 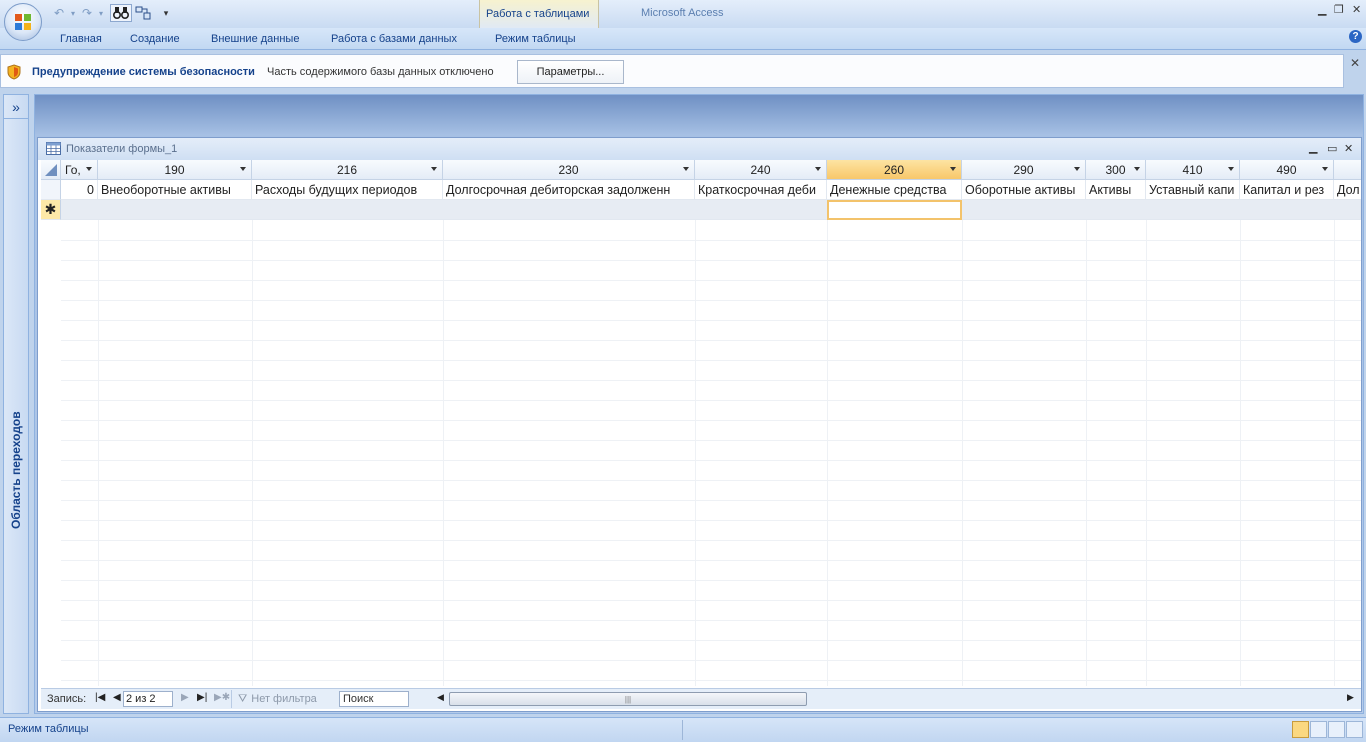 I want to click on redo-icon: ↷, so click(x=87, y=13).